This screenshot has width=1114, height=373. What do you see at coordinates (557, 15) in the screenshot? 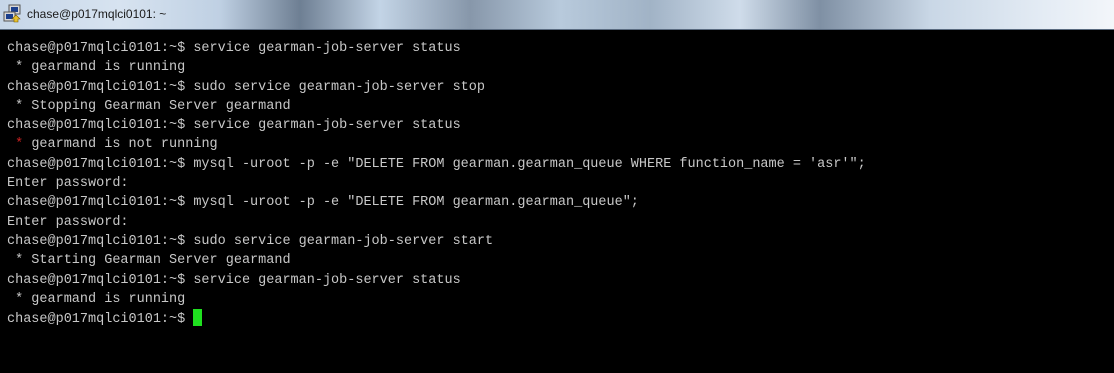
I see `title-bar: chase@p017mqlci0101: ~` at bounding box center [557, 15].